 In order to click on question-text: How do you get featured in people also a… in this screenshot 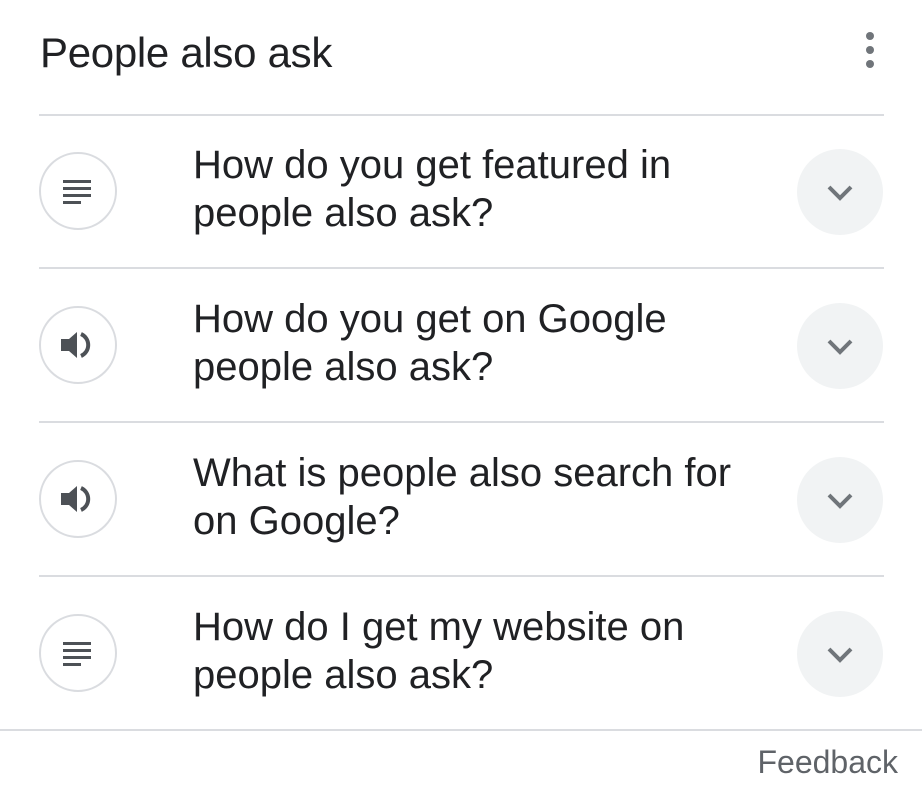, I will do `click(432, 189)`.